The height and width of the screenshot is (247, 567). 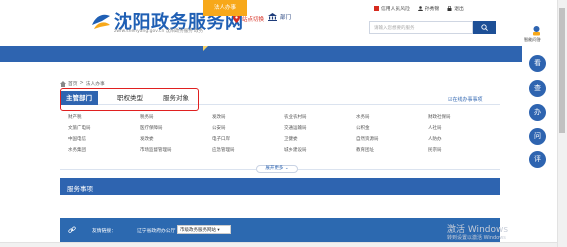 I want to click on department-item: 人社局, so click(x=435, y=128).